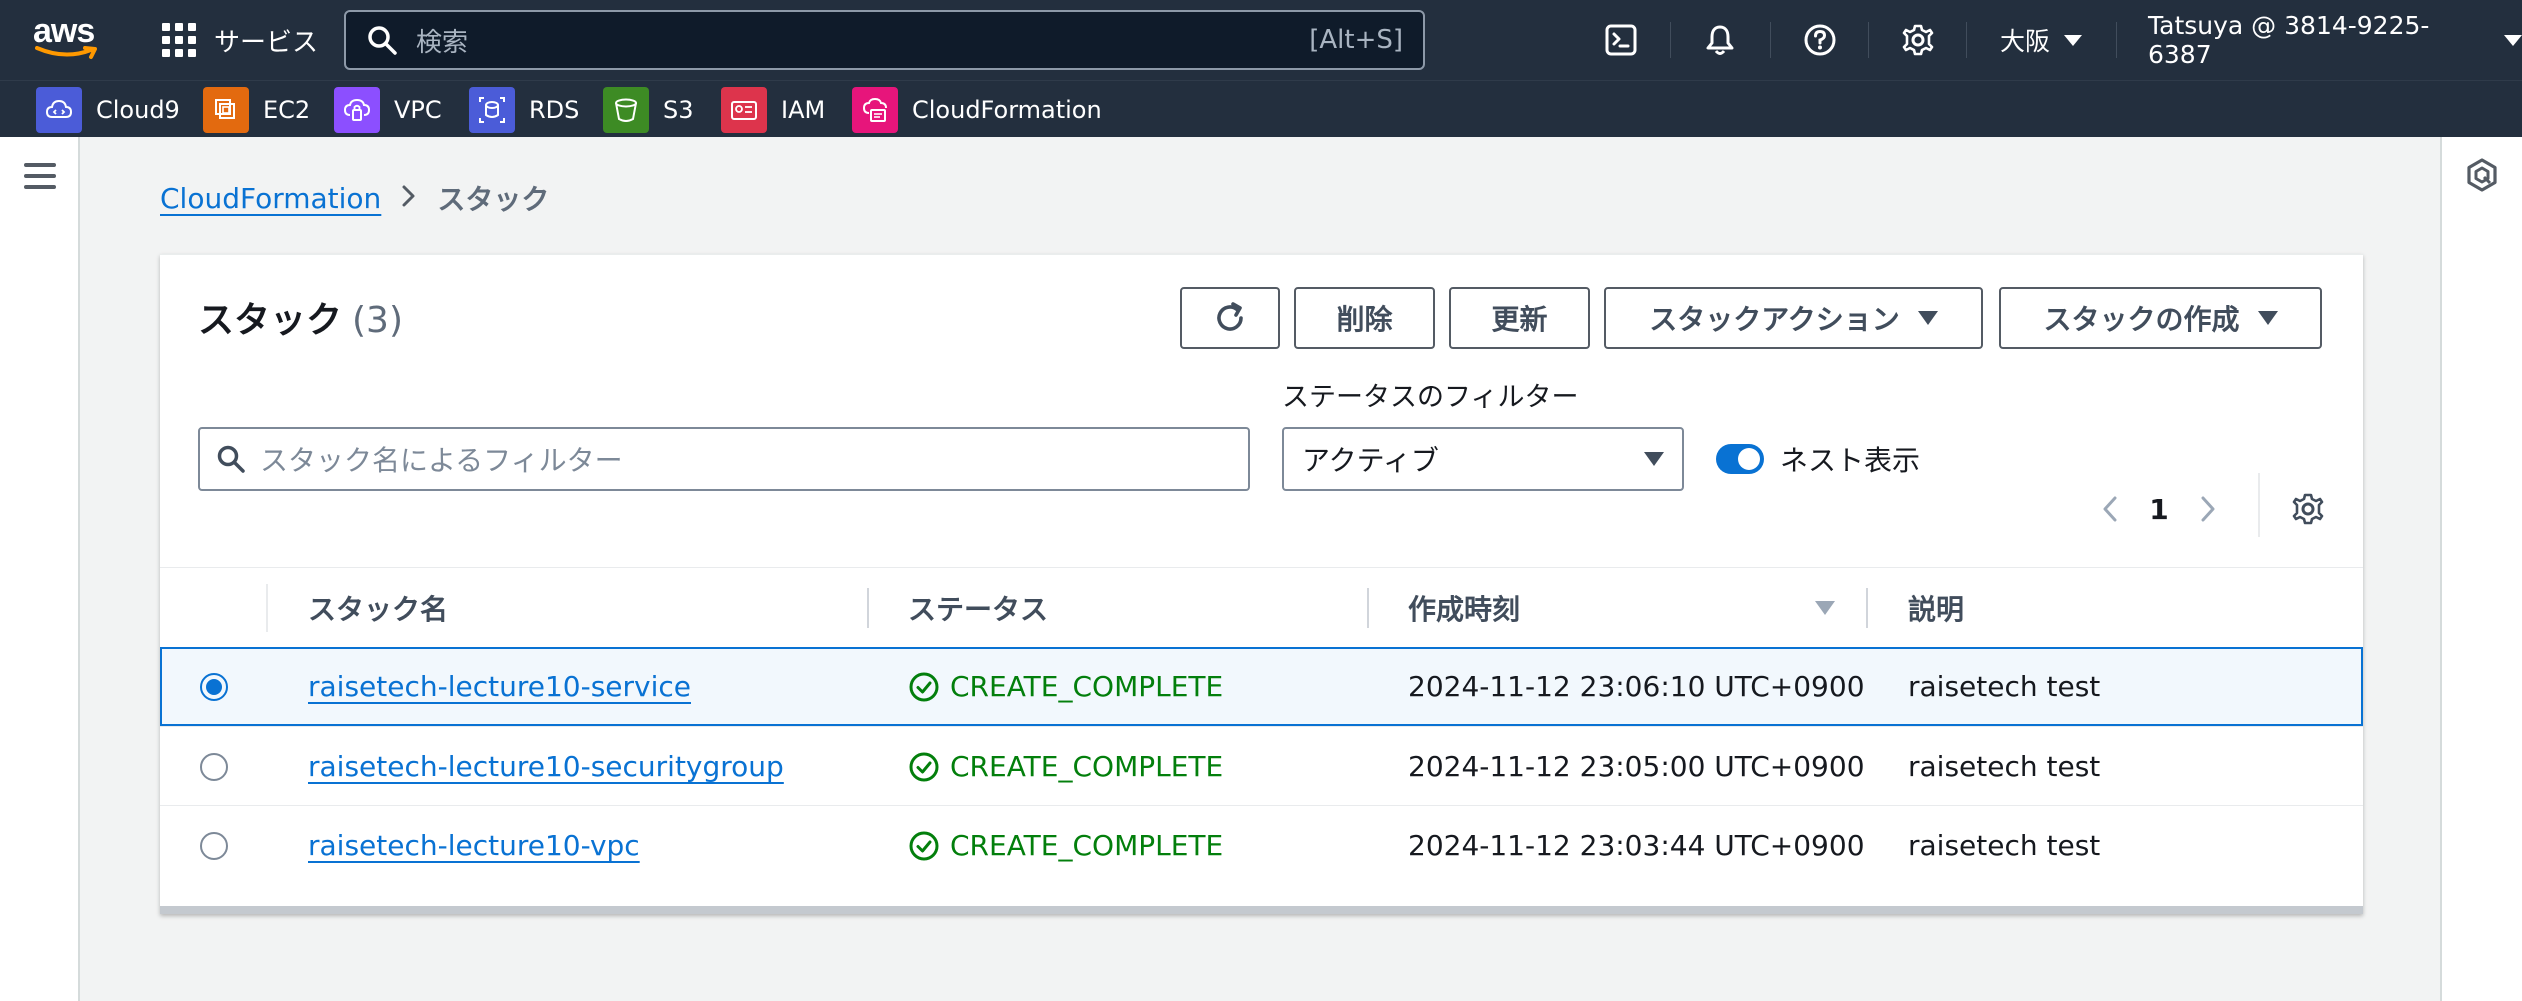 The image size is (2522, 1001). I want to click on panel-title-text: スタック, so click(270, 320).